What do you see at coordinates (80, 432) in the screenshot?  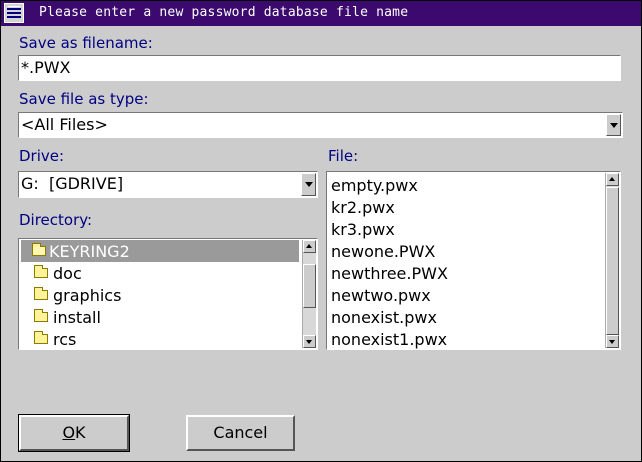 I see `ok-label: K` at bounding box center [80, 432].